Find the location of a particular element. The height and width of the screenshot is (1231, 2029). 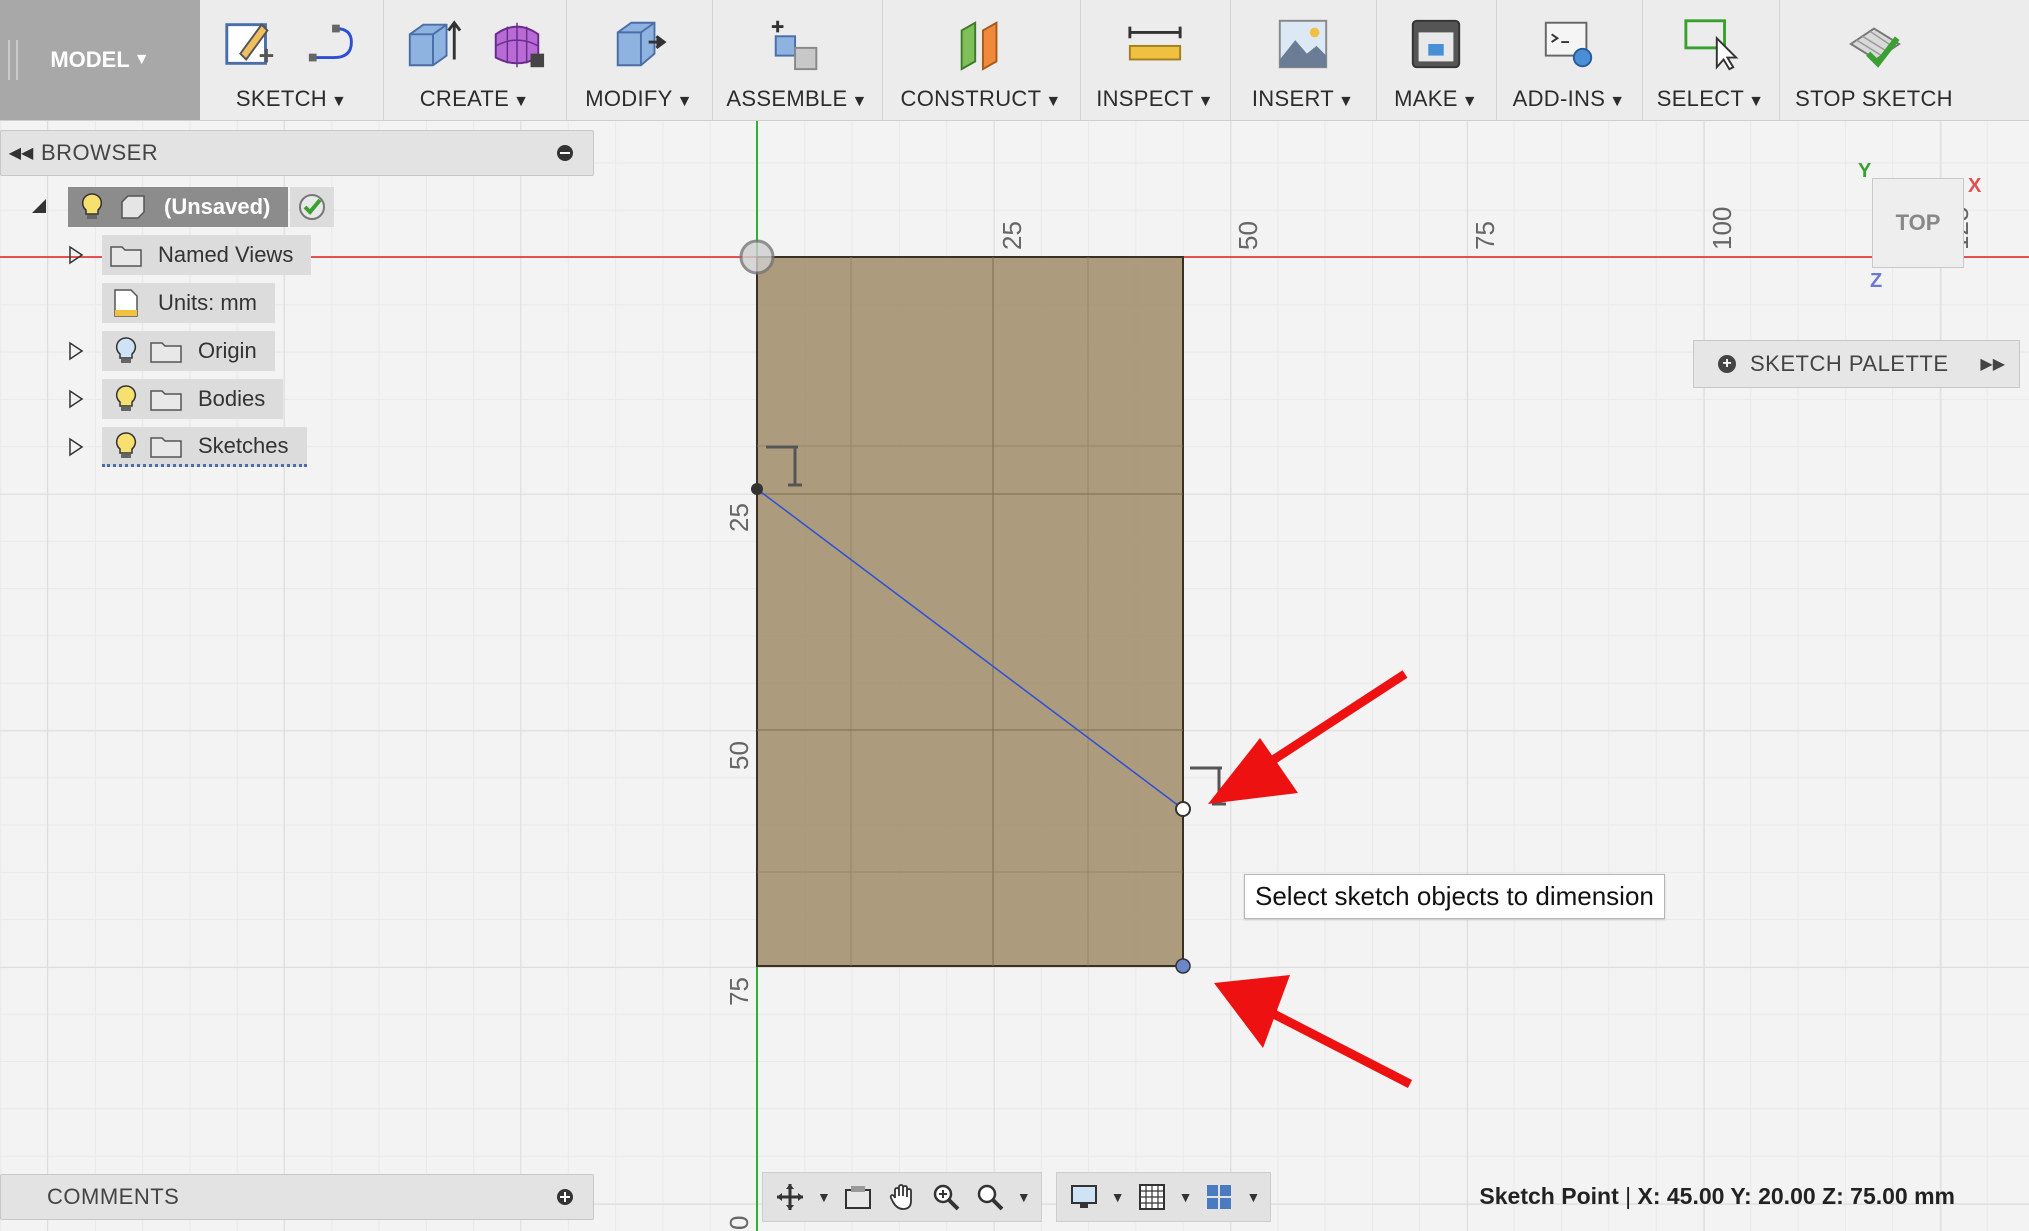

sketch-point-corner is located at coordinates (1183, 966).